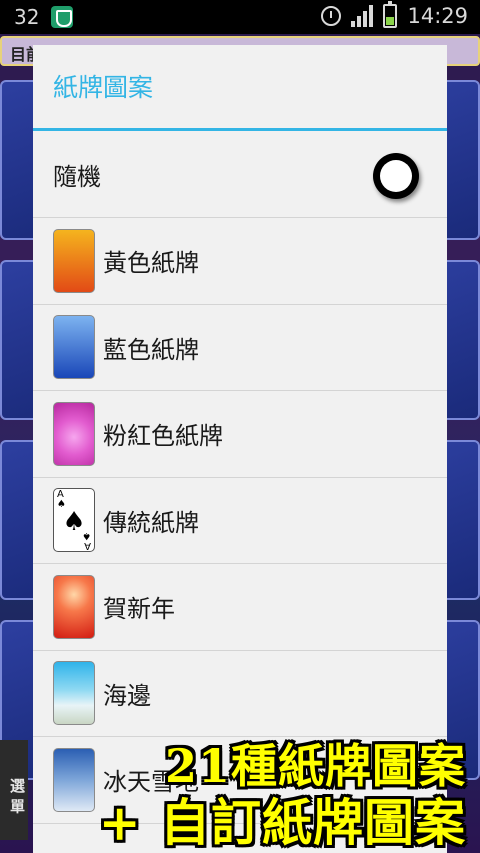 The width and height of the screenshot is (480, 853). Describe the element at coordinates (396, 176) in the screenshot. I see `radio-selected-icon` at that location.